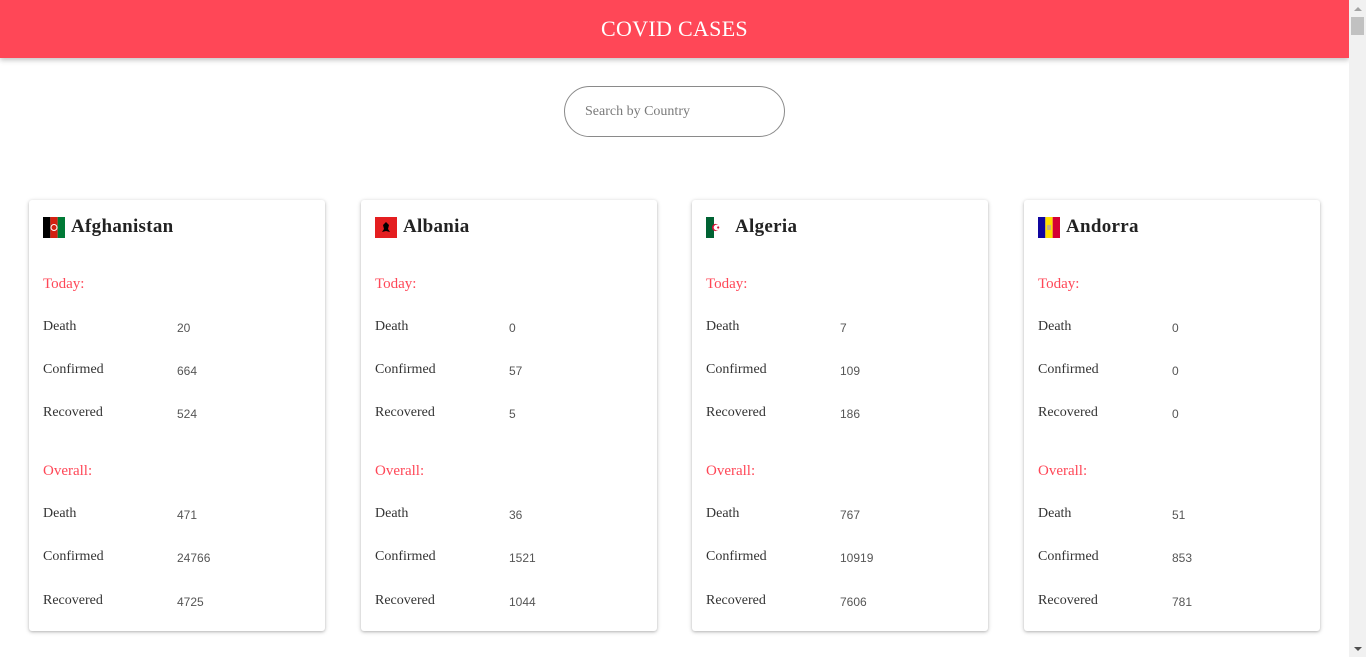 The image size is (1366, 657). I want to click on overall-confirmed-value: 24766, so click(194, 558).